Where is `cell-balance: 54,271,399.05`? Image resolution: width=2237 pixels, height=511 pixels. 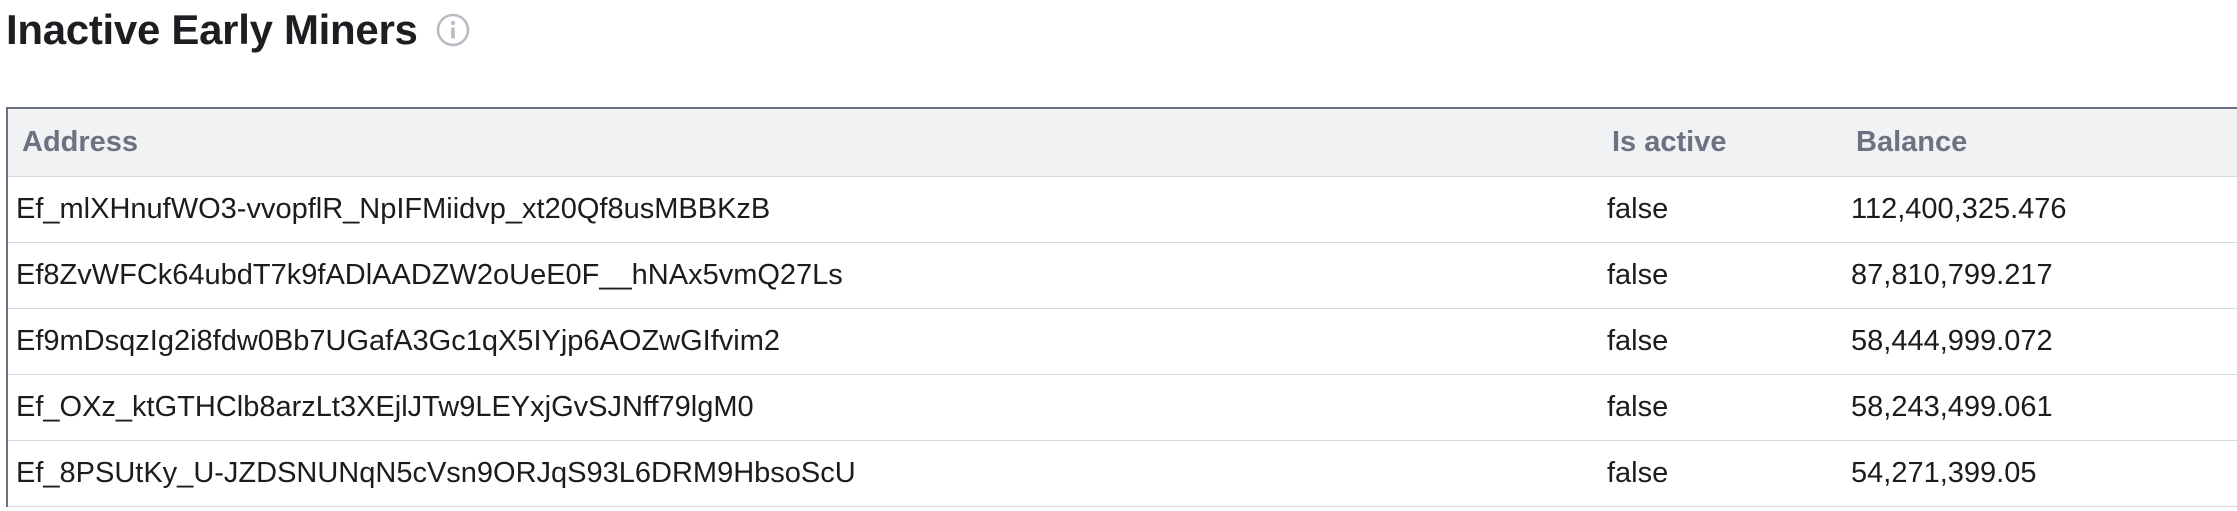
cell-balance: 54,271,399.05 is located at coordinates (2037, 473).